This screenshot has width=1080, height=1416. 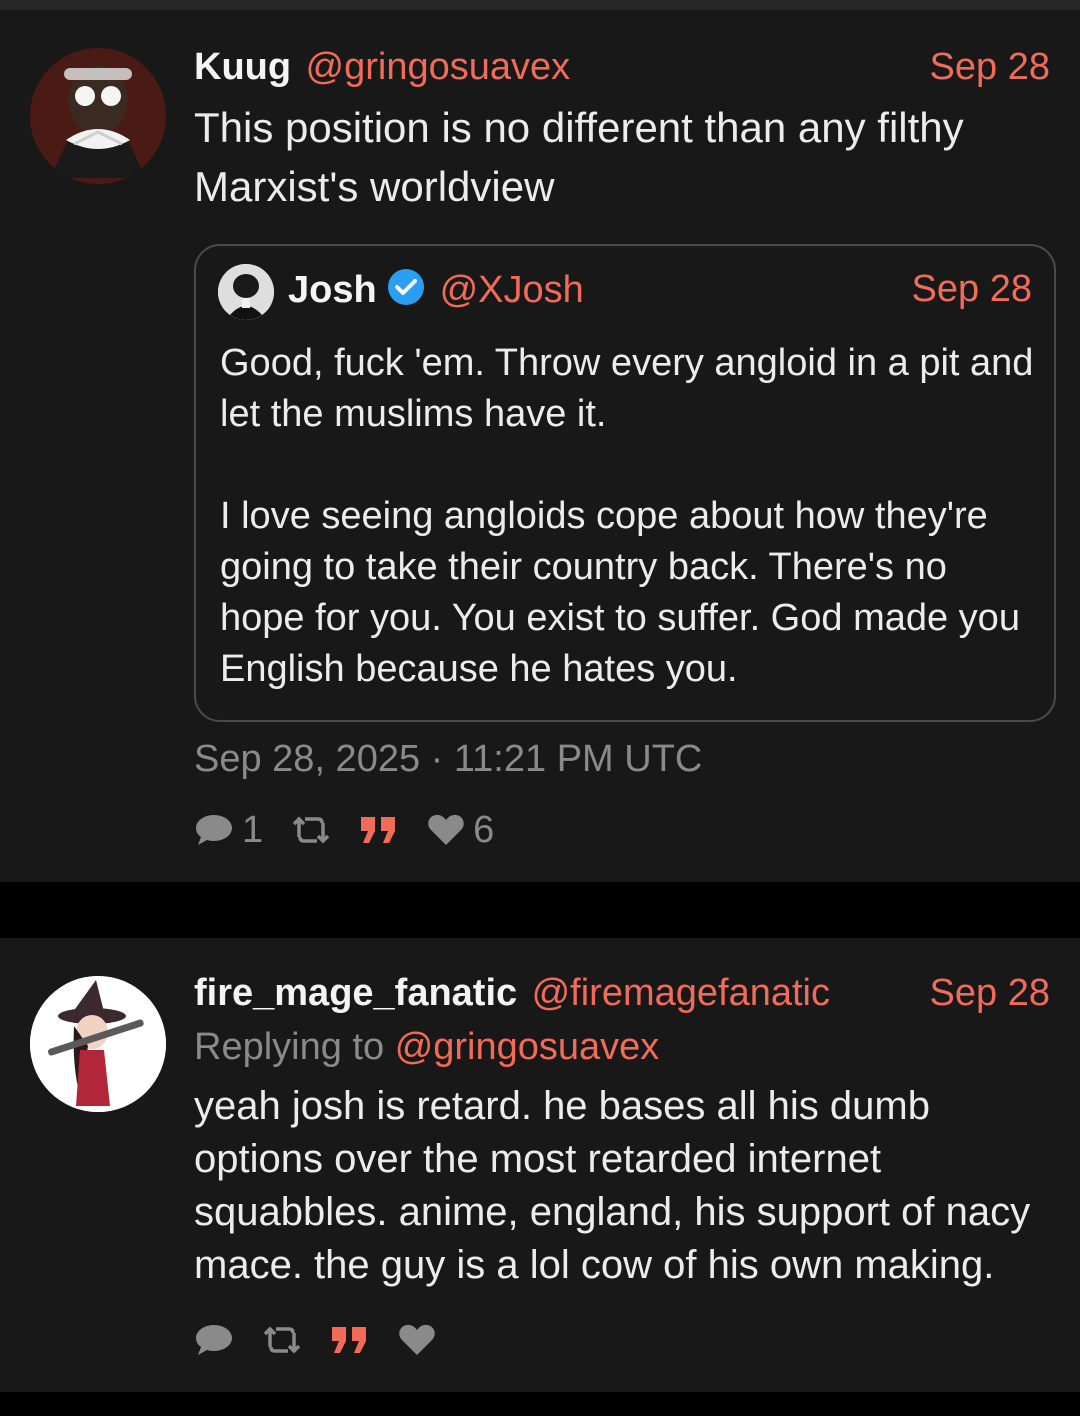 What do you see at coordinates (484, 829) in the screenshot?
I see `like-count: 6` at bounding box center [484, 829].